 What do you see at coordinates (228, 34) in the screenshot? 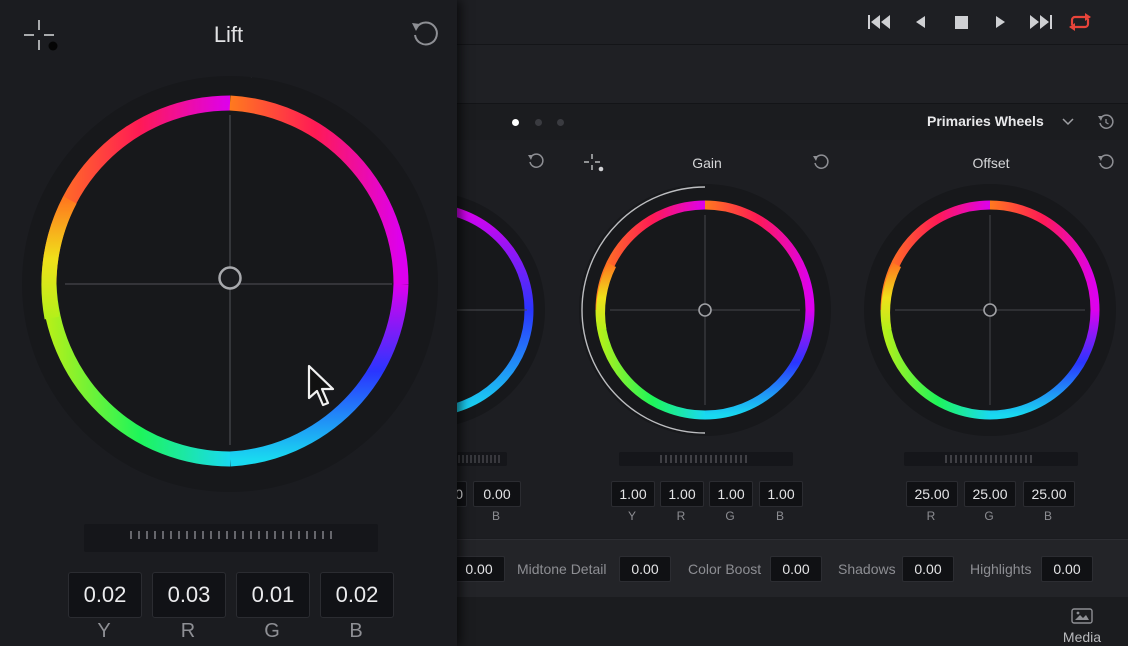
I see `lift-title: Lift` at bounding box center [228, 34].